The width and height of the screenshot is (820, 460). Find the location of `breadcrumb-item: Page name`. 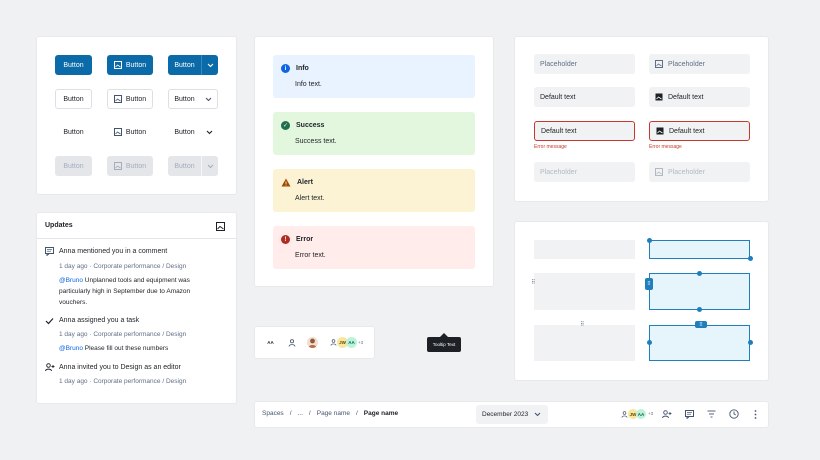

breadcrumb-item: Page name is located at coordinates (333, 413).